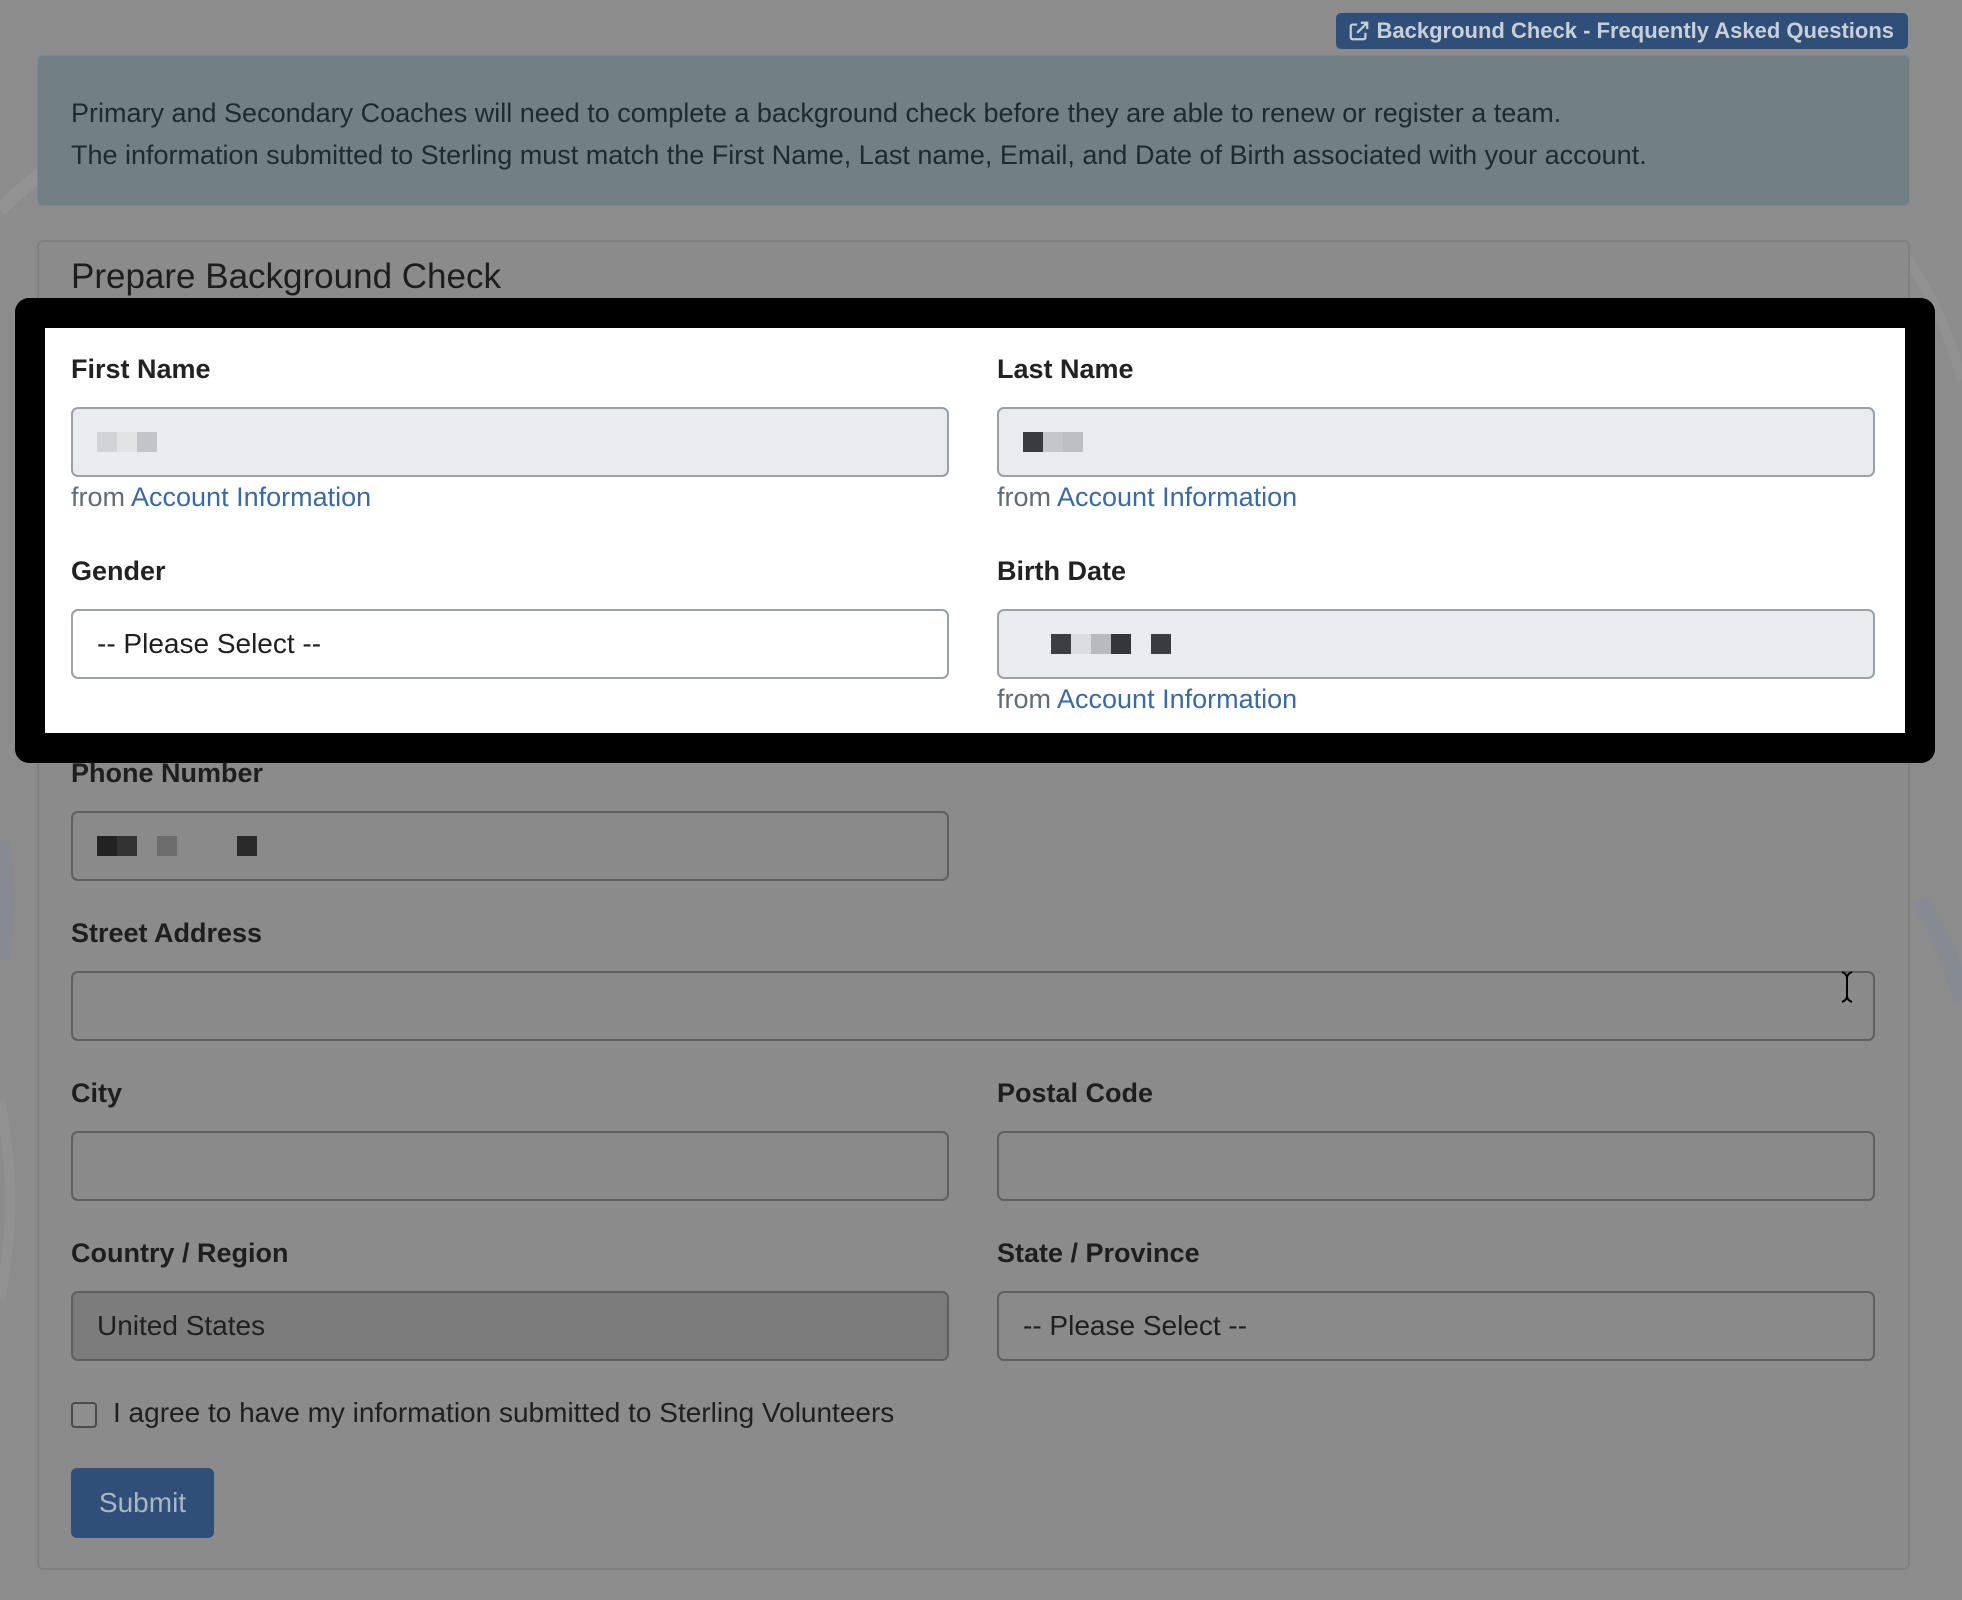 The image size is (1962, 1600). I want to click on country-label: Country / Region, so click(180, 1253).